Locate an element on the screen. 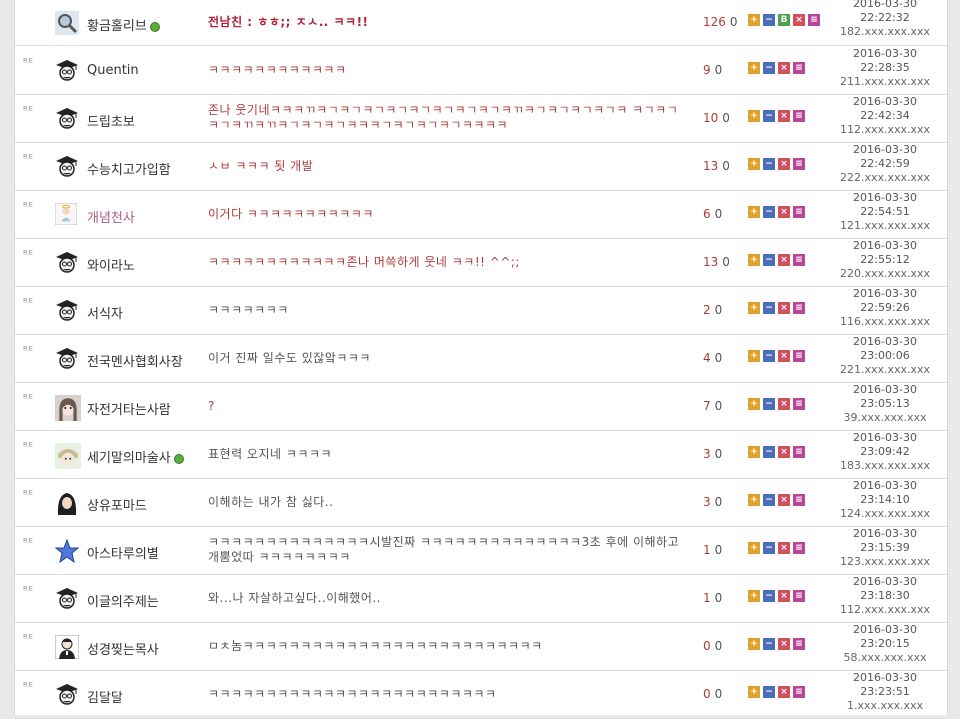 The width and height of the screenshot is (960, 719). nickname-text: 수능치고가입함 is located at coordinates (129, 170).